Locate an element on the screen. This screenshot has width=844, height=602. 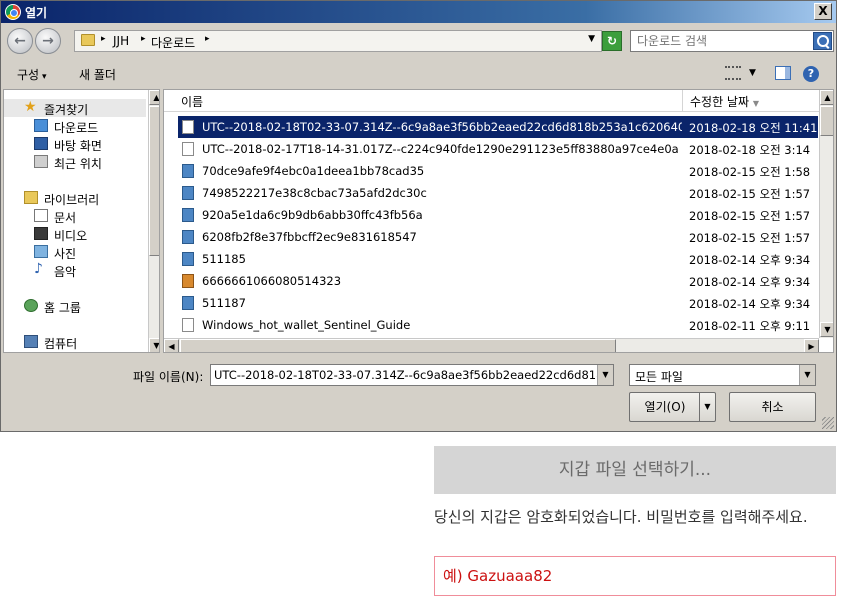
computer-icon is located at coordinates (31, 341).